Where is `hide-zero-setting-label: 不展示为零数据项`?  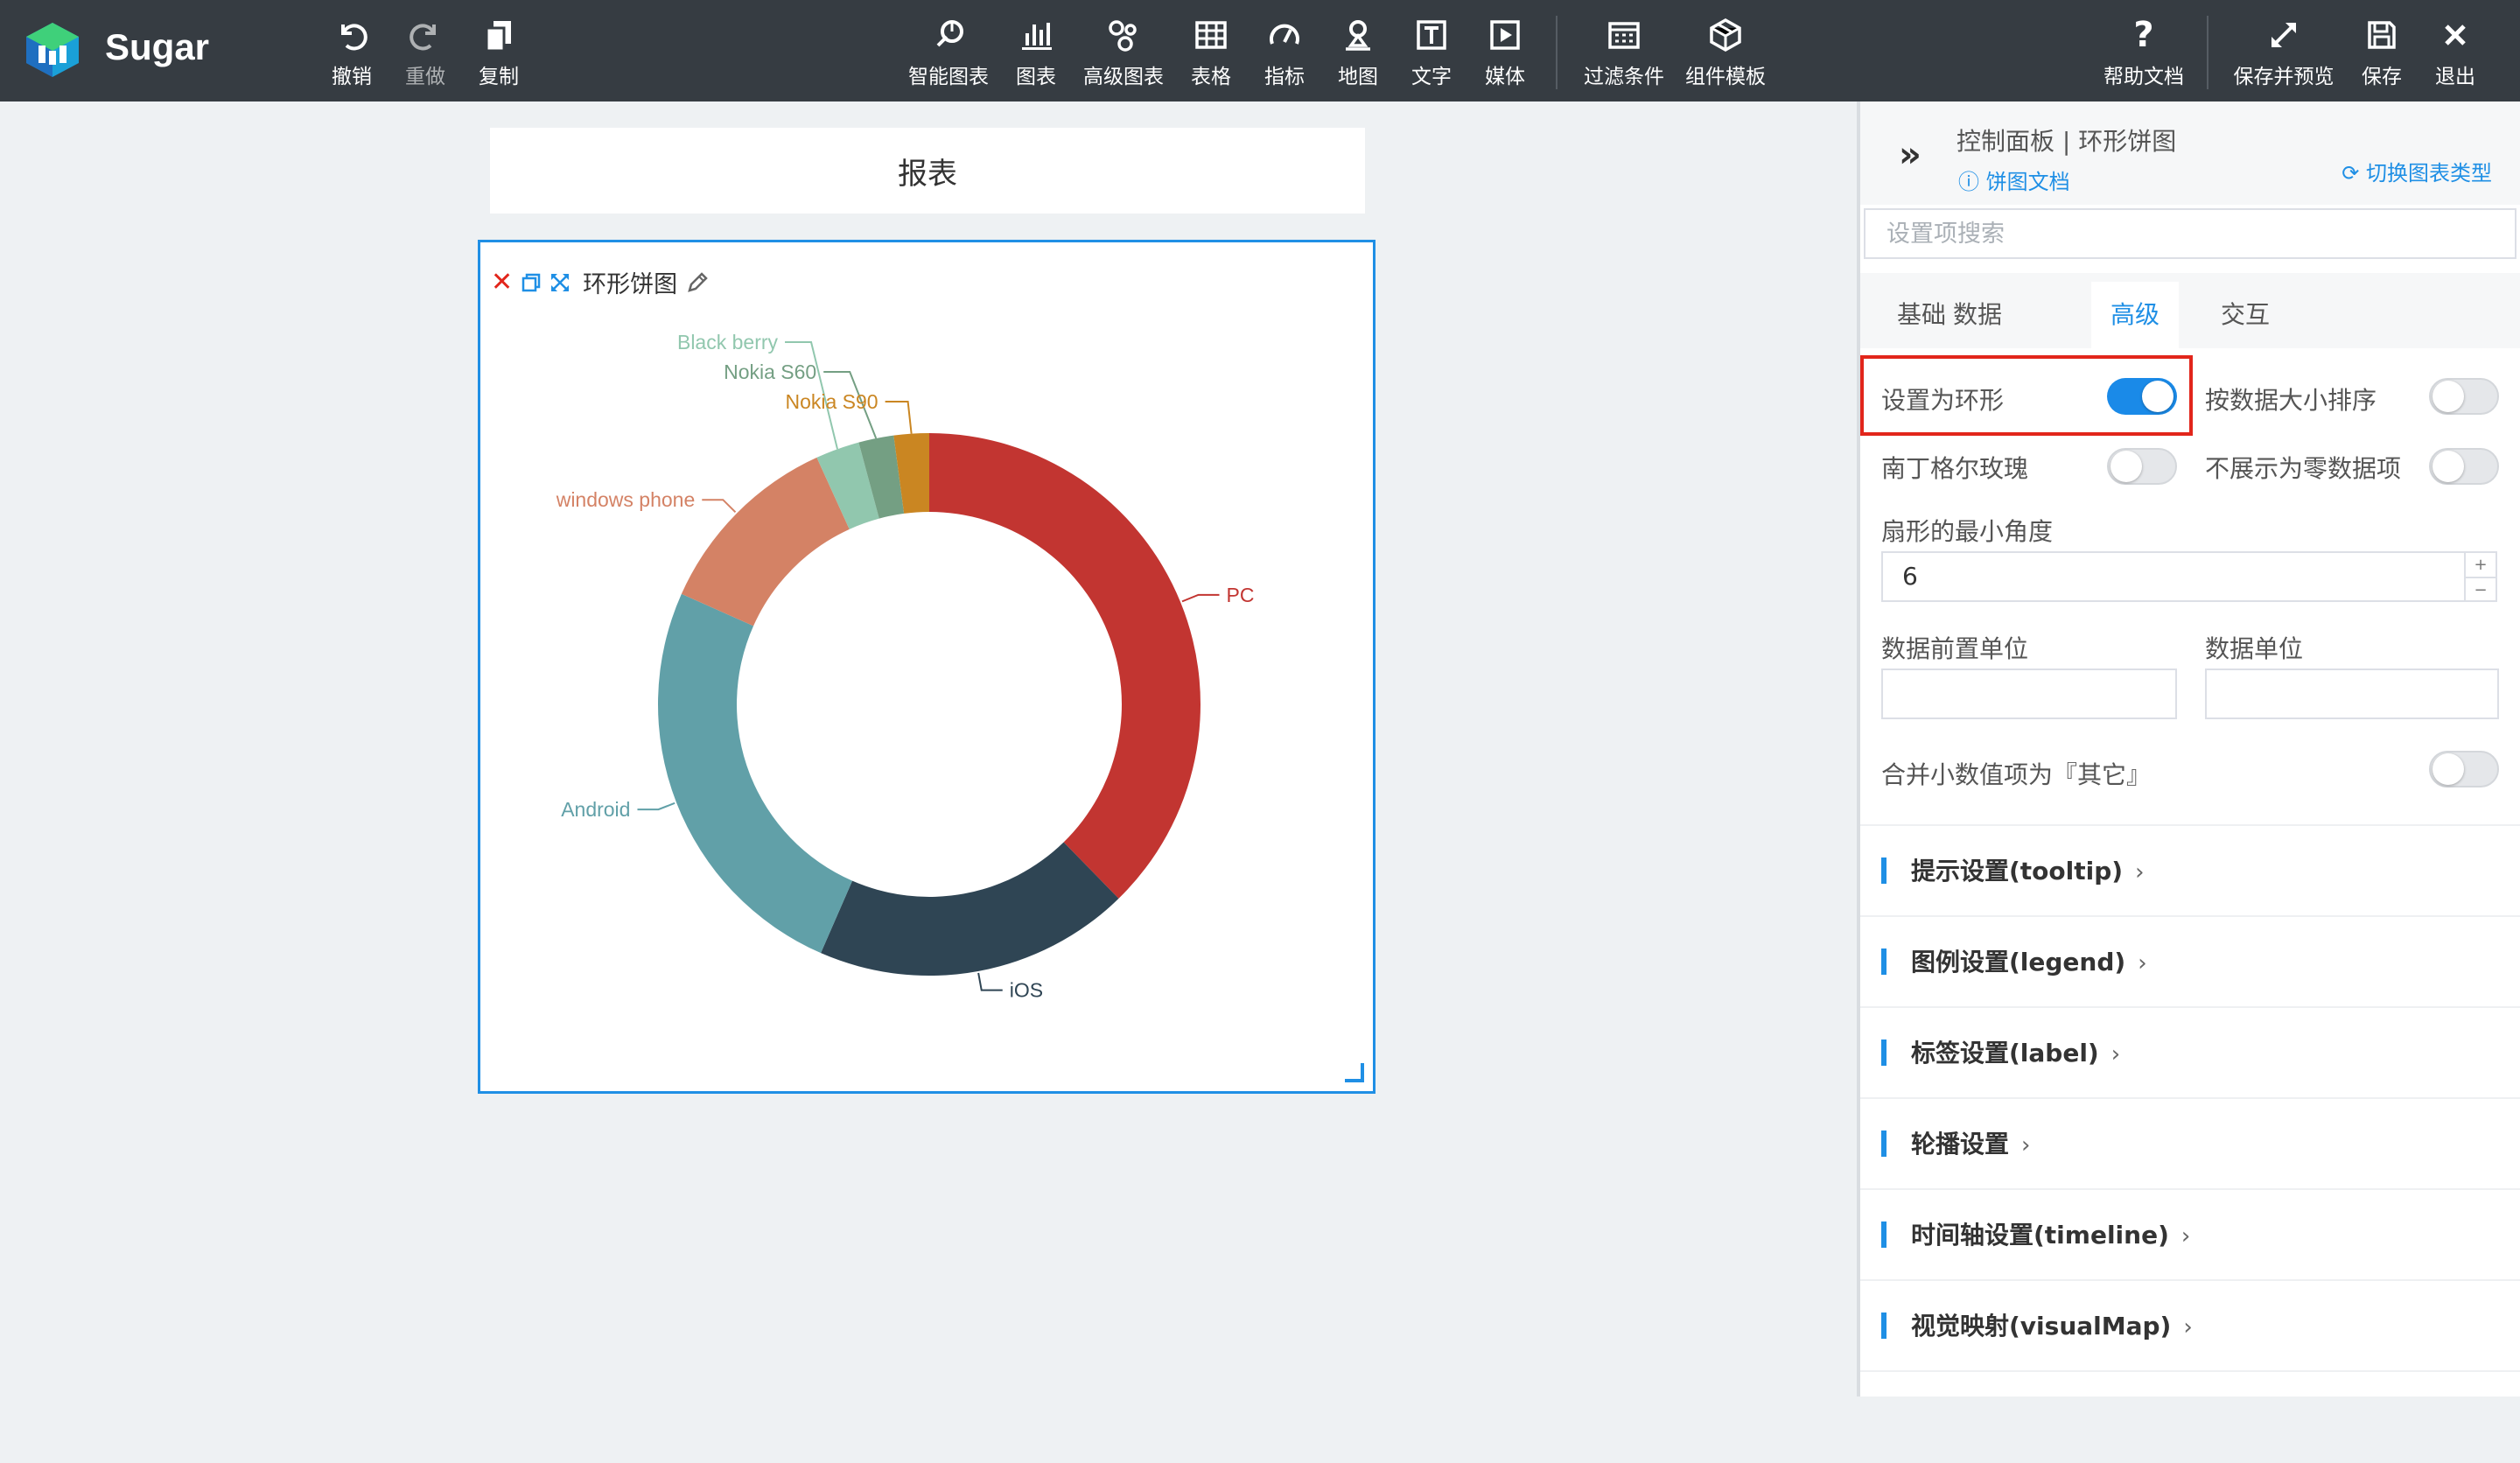
hide-zero-setting-label: 不展示为零数据项 is located at coordinates (2303, 468).